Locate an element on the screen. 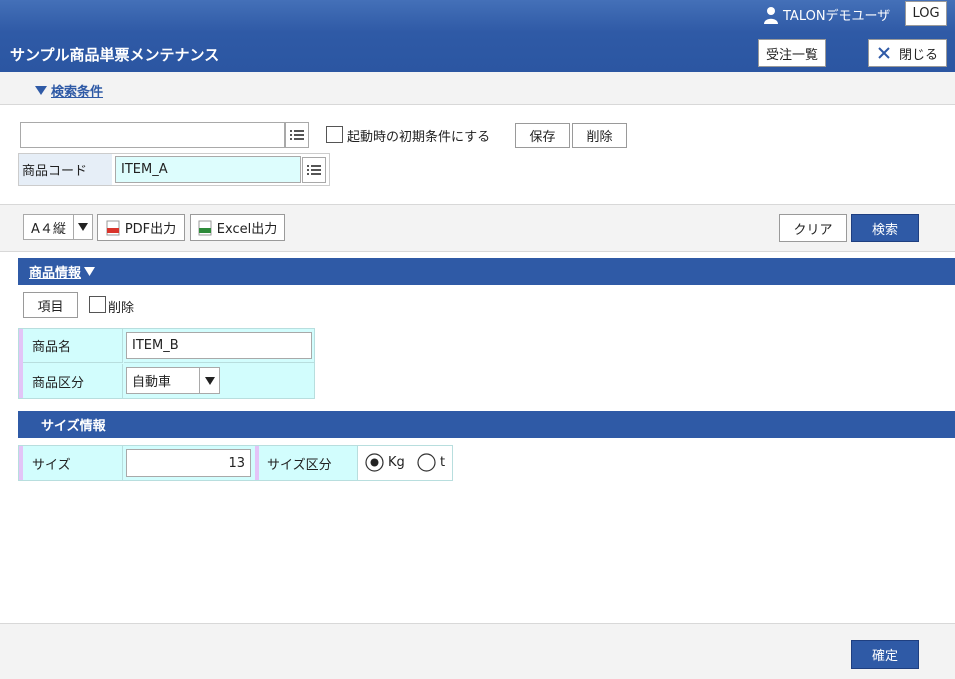 Image resolution: width=955 pixels, height=679 pixels. product-code-label: 商品コード is located at coordinates (65, 169).